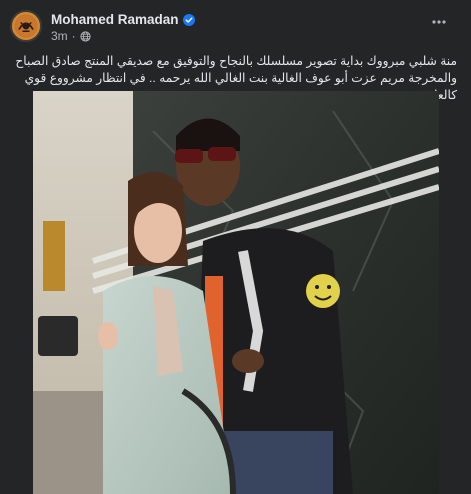 The height and width of the screenshot is (494, 471). I want to click on more-options-icon, so click(439, 22).